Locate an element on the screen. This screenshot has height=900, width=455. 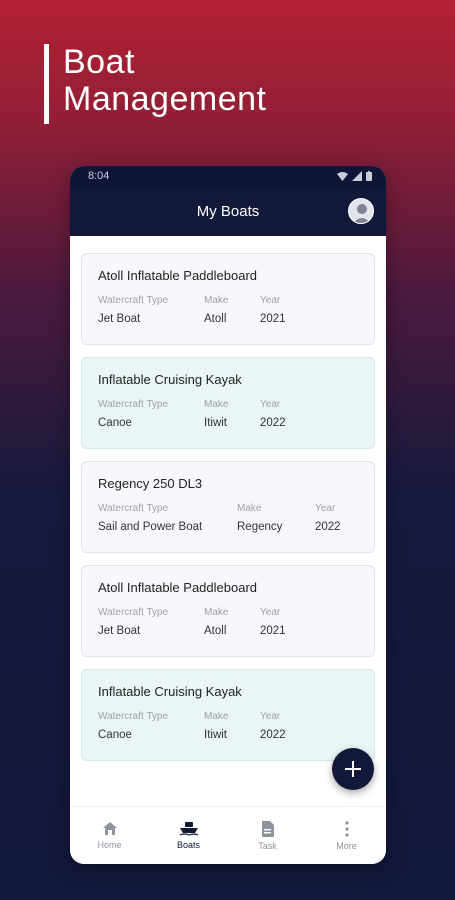
bottom-nav: Home Boats Task More is located at coordinates (228, 835).